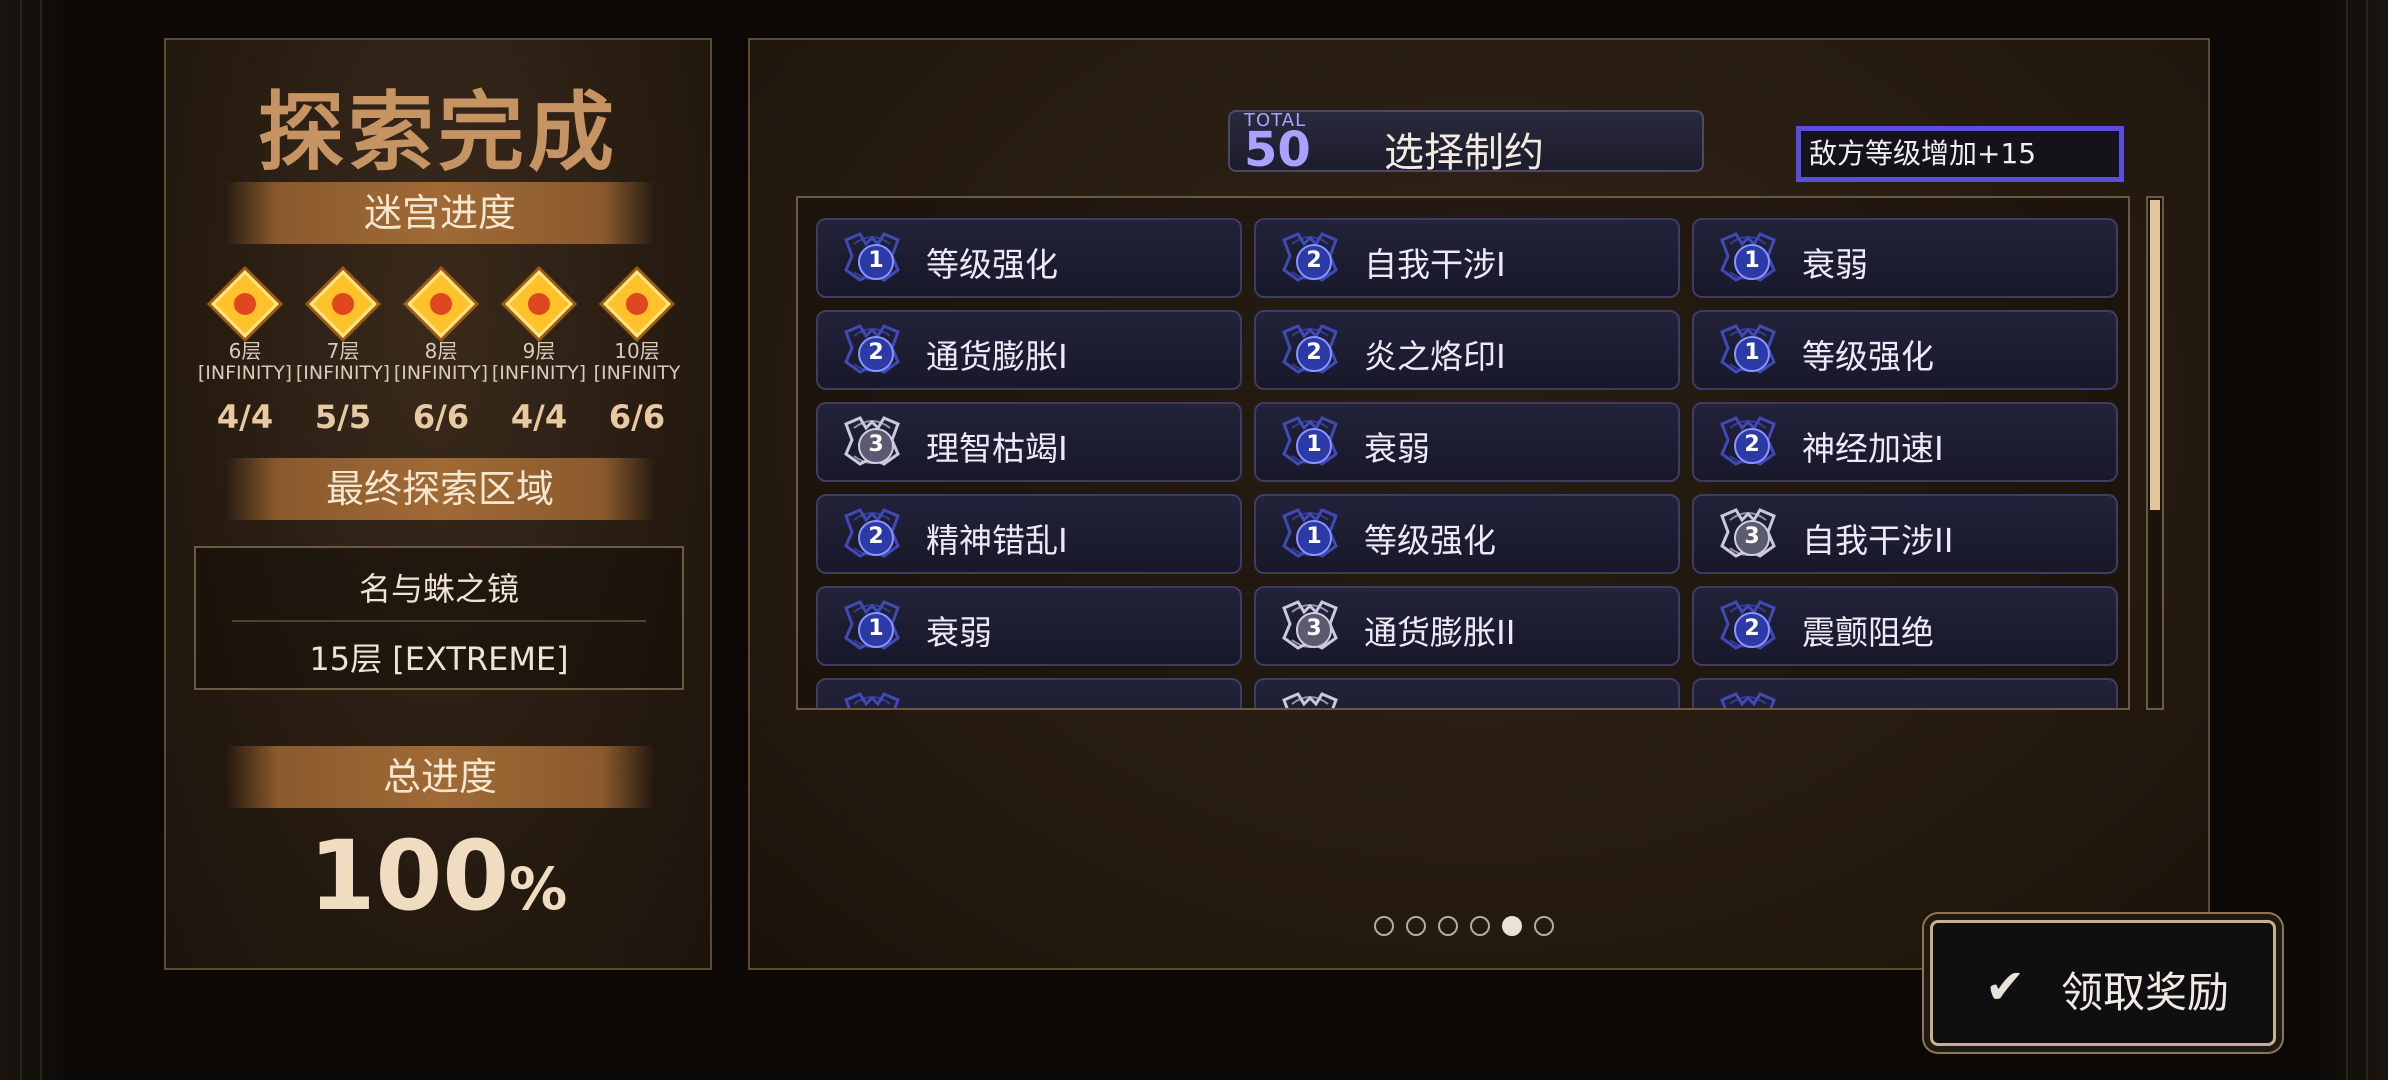 The width and height of the screenshot is (2388, 1080). I want to click on floor-number: 8层, so click(441, 351).